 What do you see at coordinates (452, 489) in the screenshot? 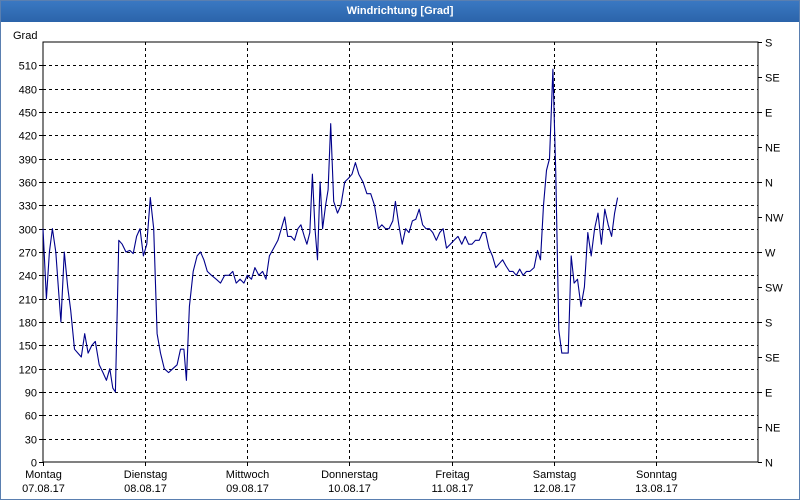
I see `x-tick-label-date: 11.08.17` at bounding box center [452, 489].